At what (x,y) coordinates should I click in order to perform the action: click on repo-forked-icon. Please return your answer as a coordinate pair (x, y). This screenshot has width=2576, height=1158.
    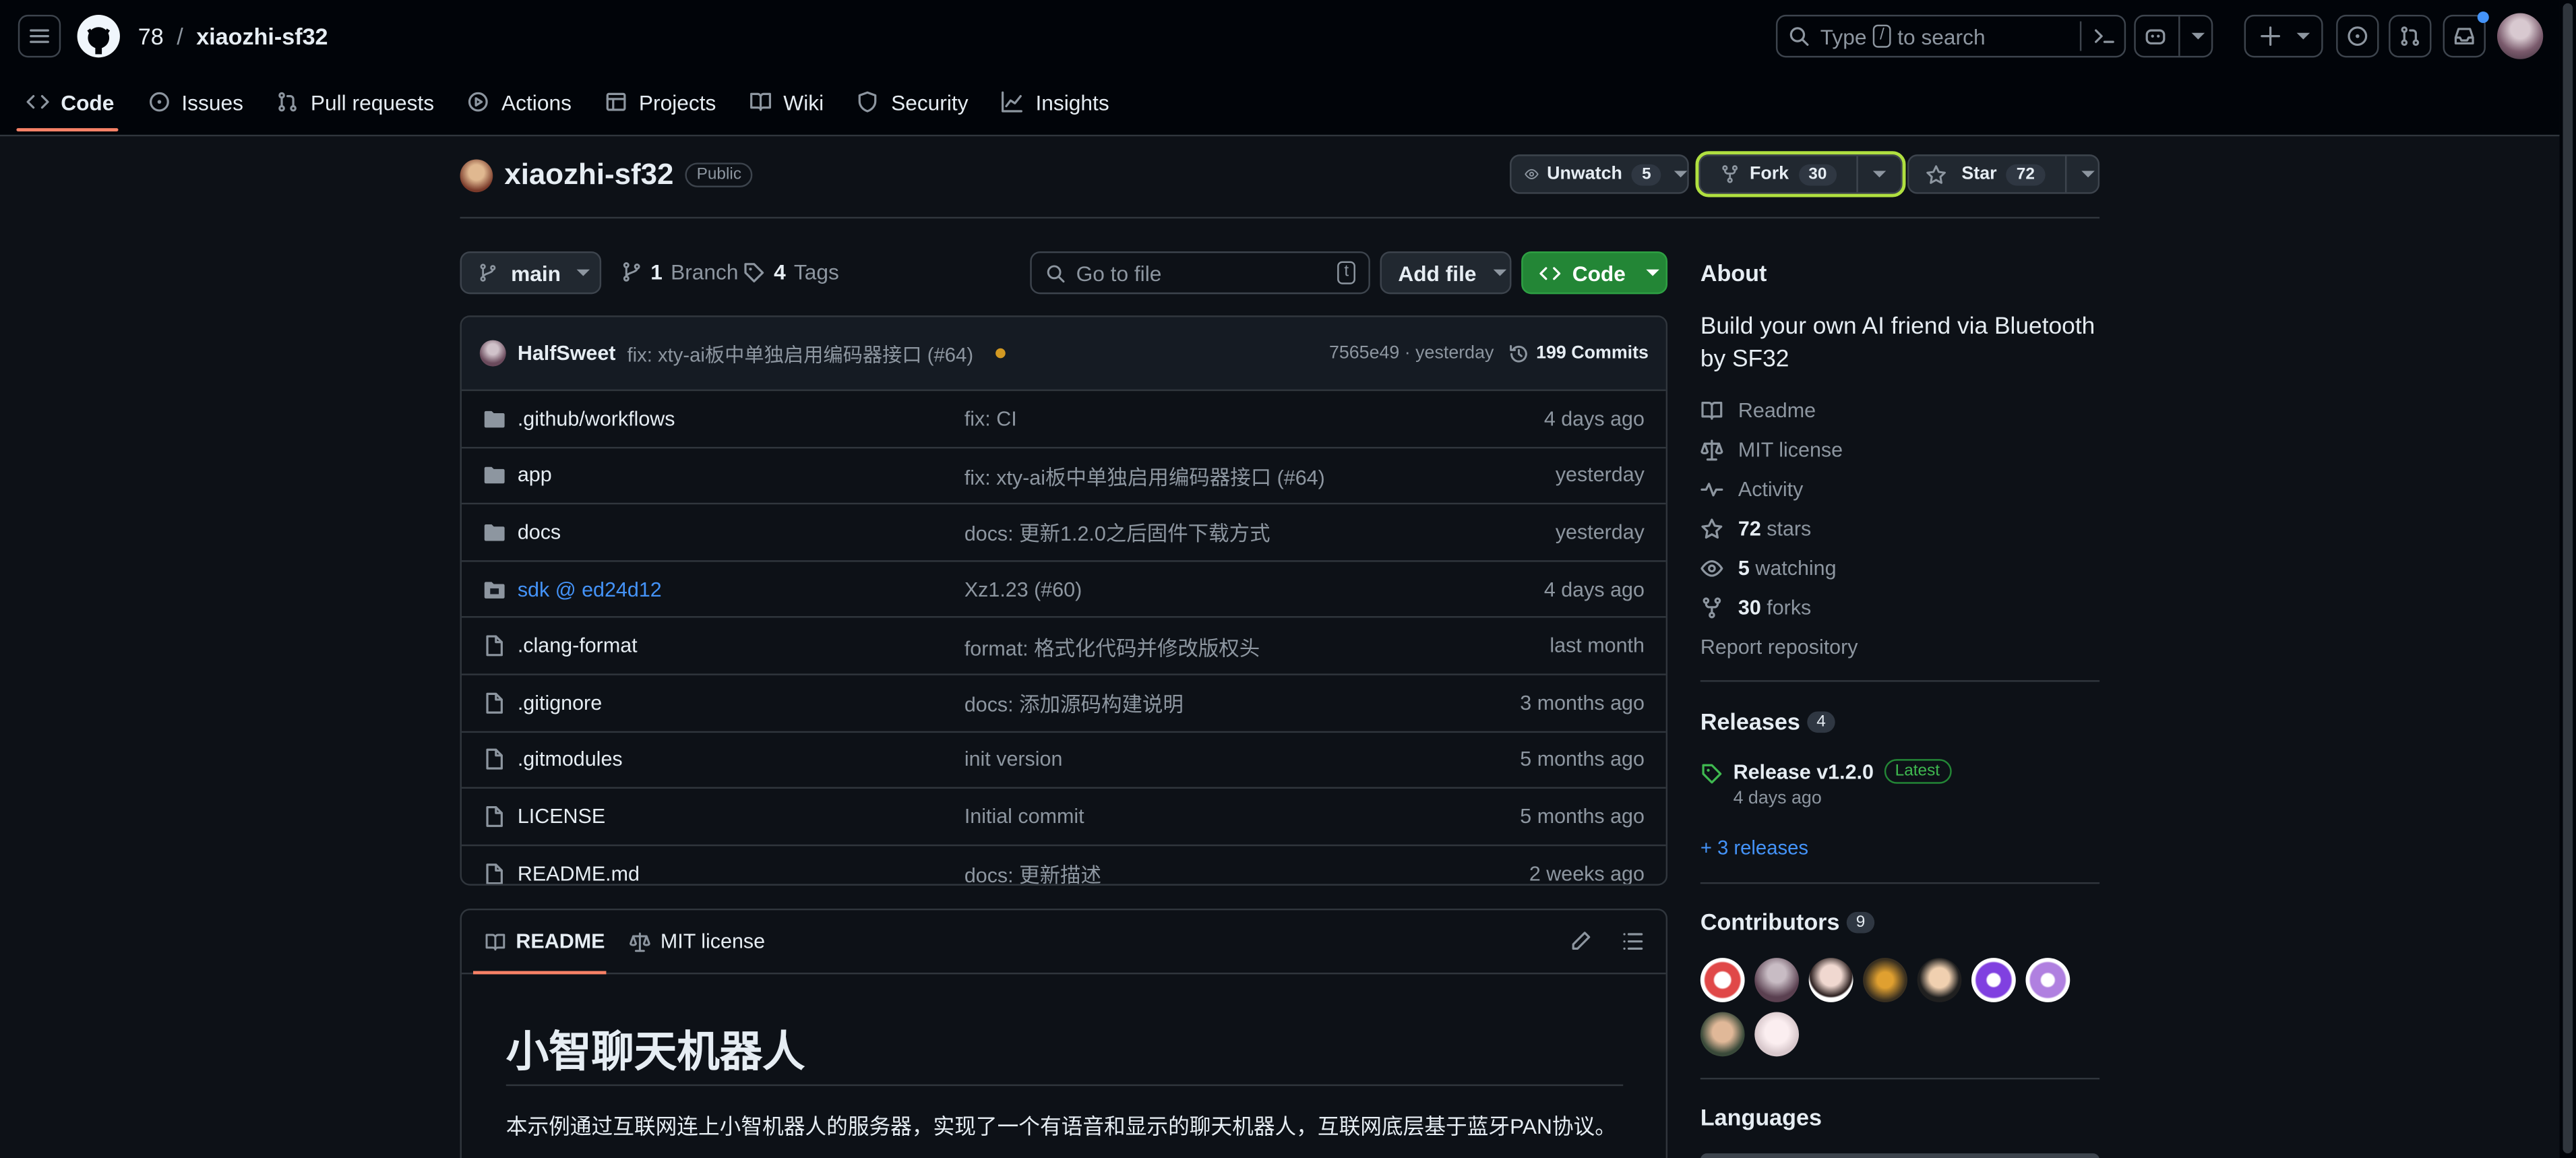
    Looking at the image, I should click on (1730, 174).